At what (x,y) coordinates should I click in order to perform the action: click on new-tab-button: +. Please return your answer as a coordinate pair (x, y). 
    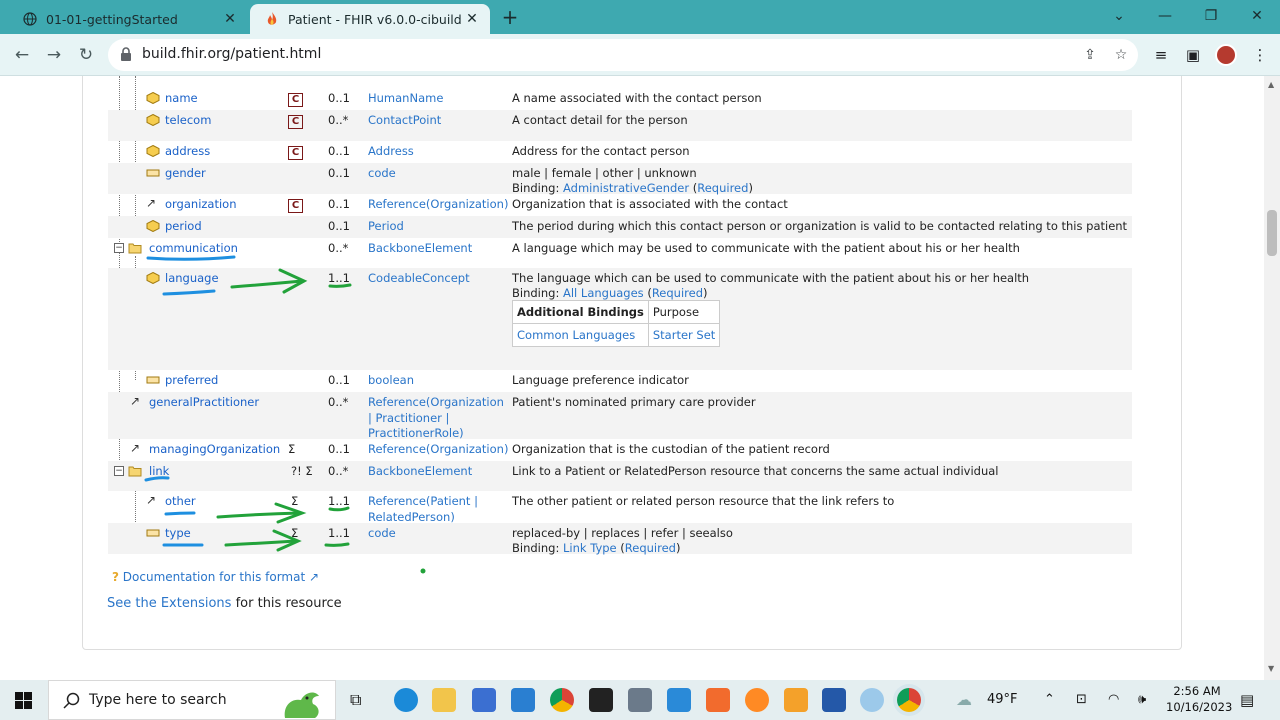
    Looking at the image, I should click on (510, 17).